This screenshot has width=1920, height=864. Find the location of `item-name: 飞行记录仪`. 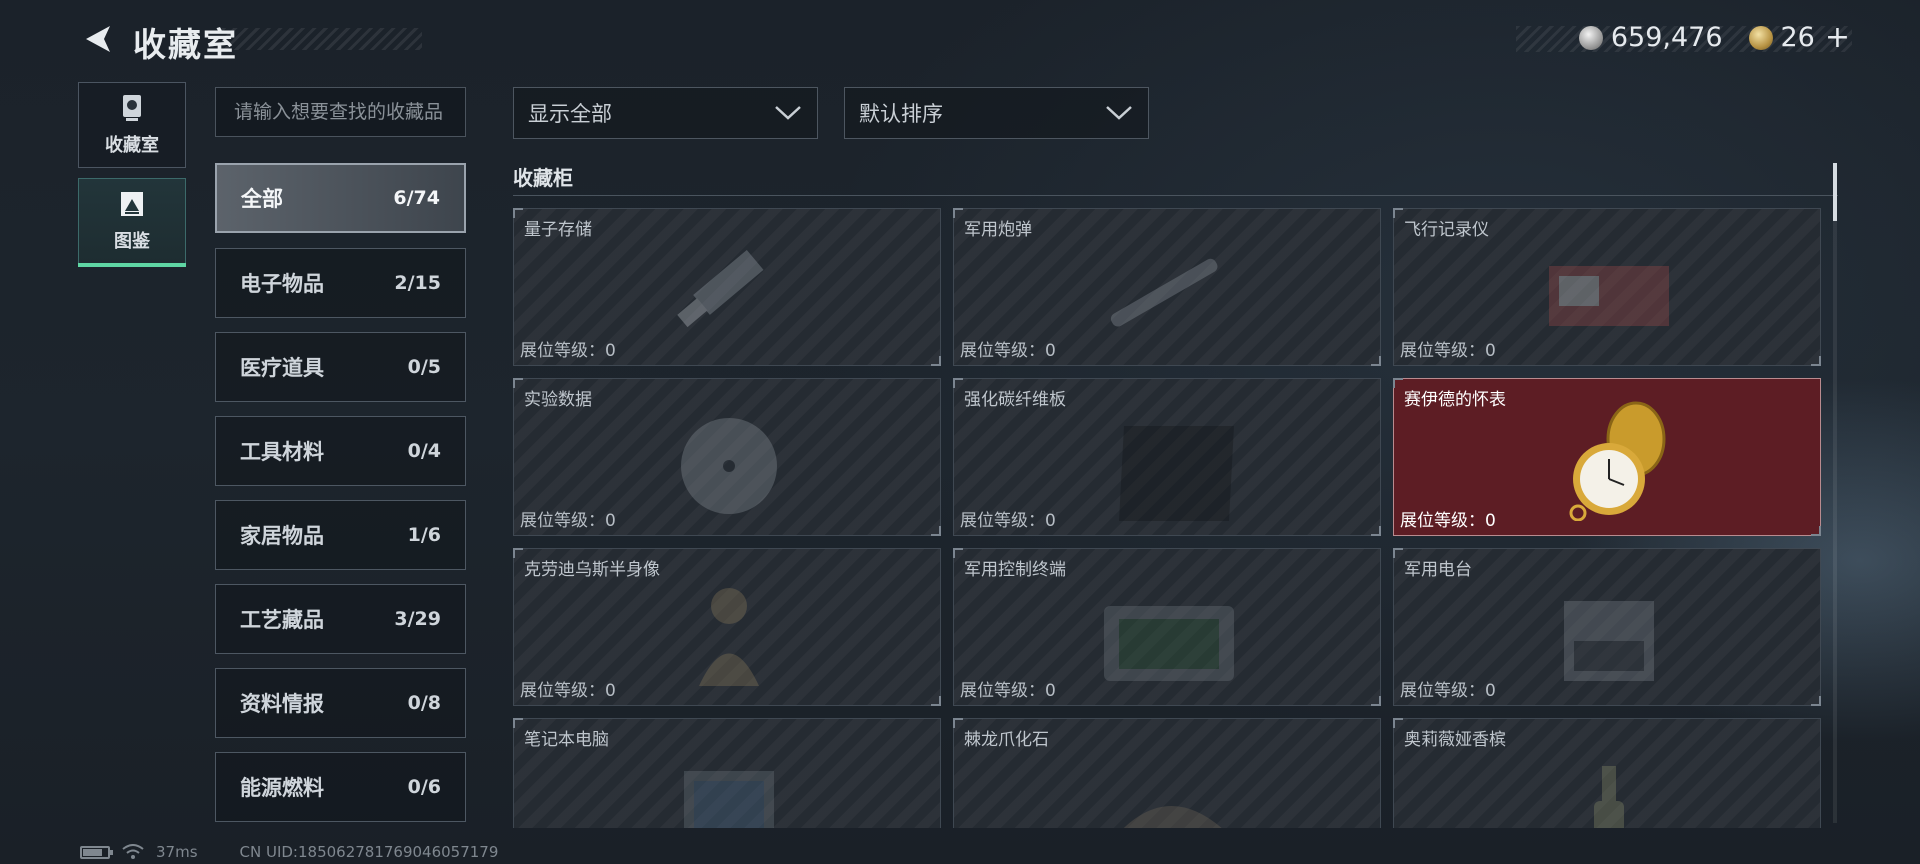

item-name: 飞行记录仪 is located at coordinates (1446, 230).